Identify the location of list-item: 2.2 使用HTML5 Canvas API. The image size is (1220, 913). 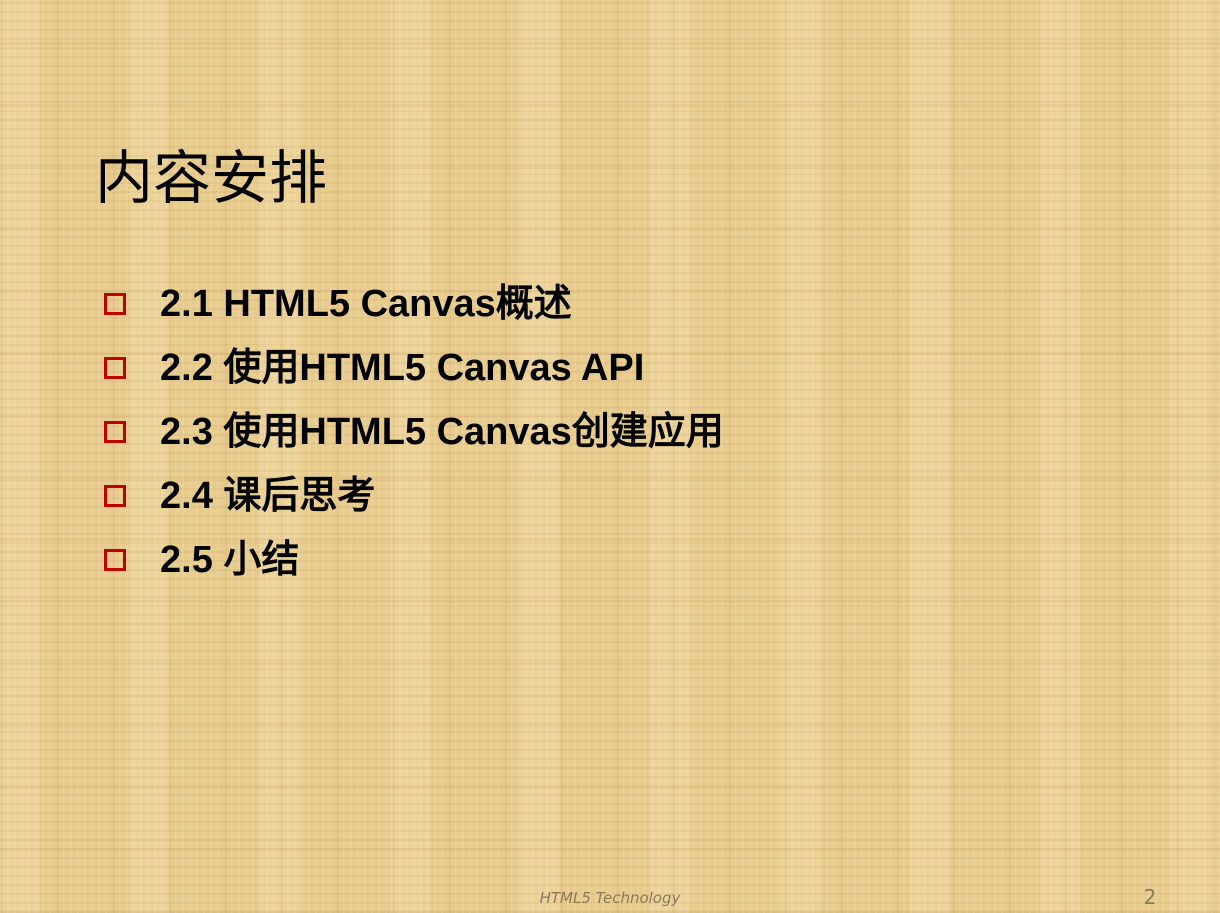
(414, 368).